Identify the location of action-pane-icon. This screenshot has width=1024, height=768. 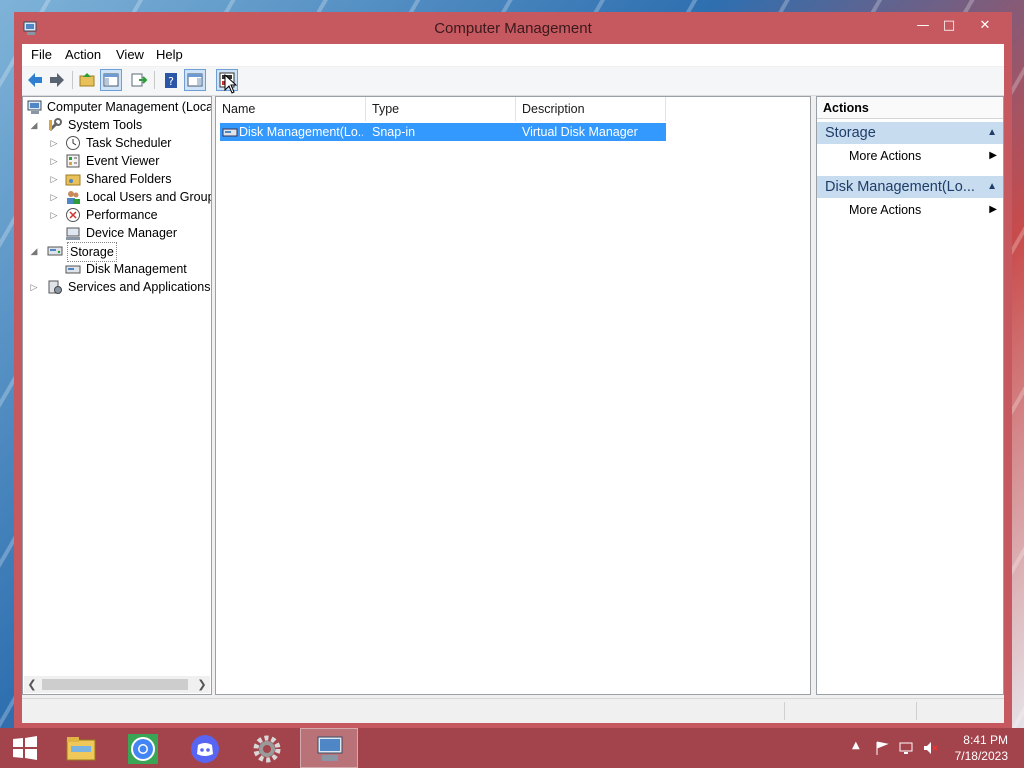
(195, 80).